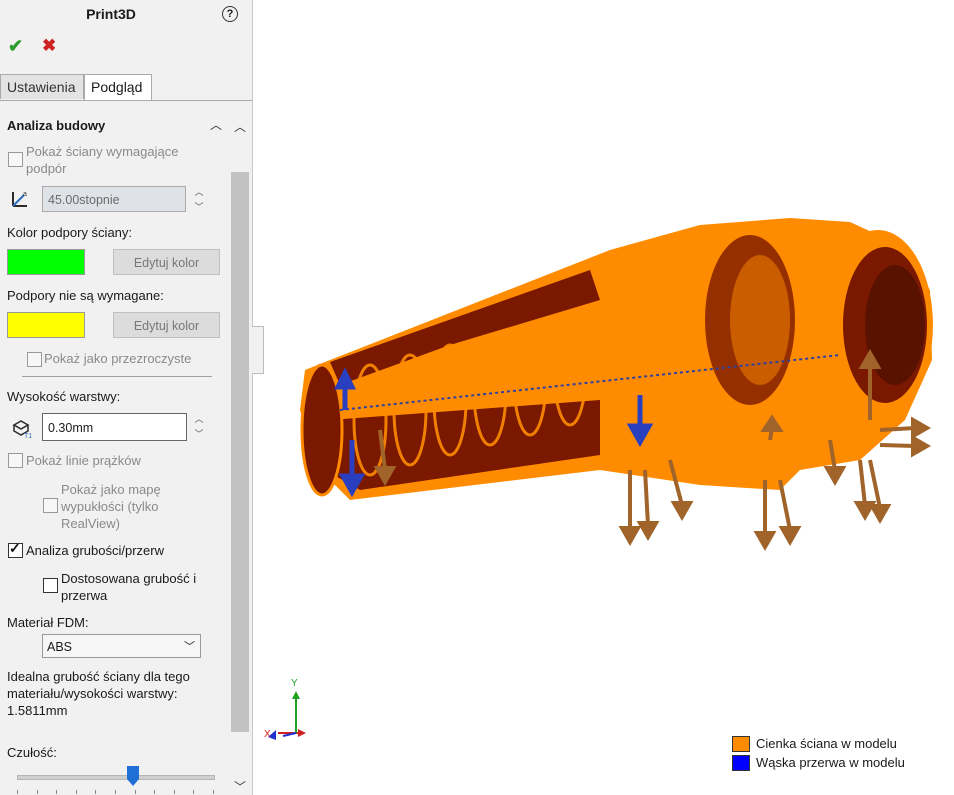 The width and height of the screenshot is (954, 795). Describe the element at coordinates (46, 262) in the screenshot. I see `support-color-swatch` at that location.